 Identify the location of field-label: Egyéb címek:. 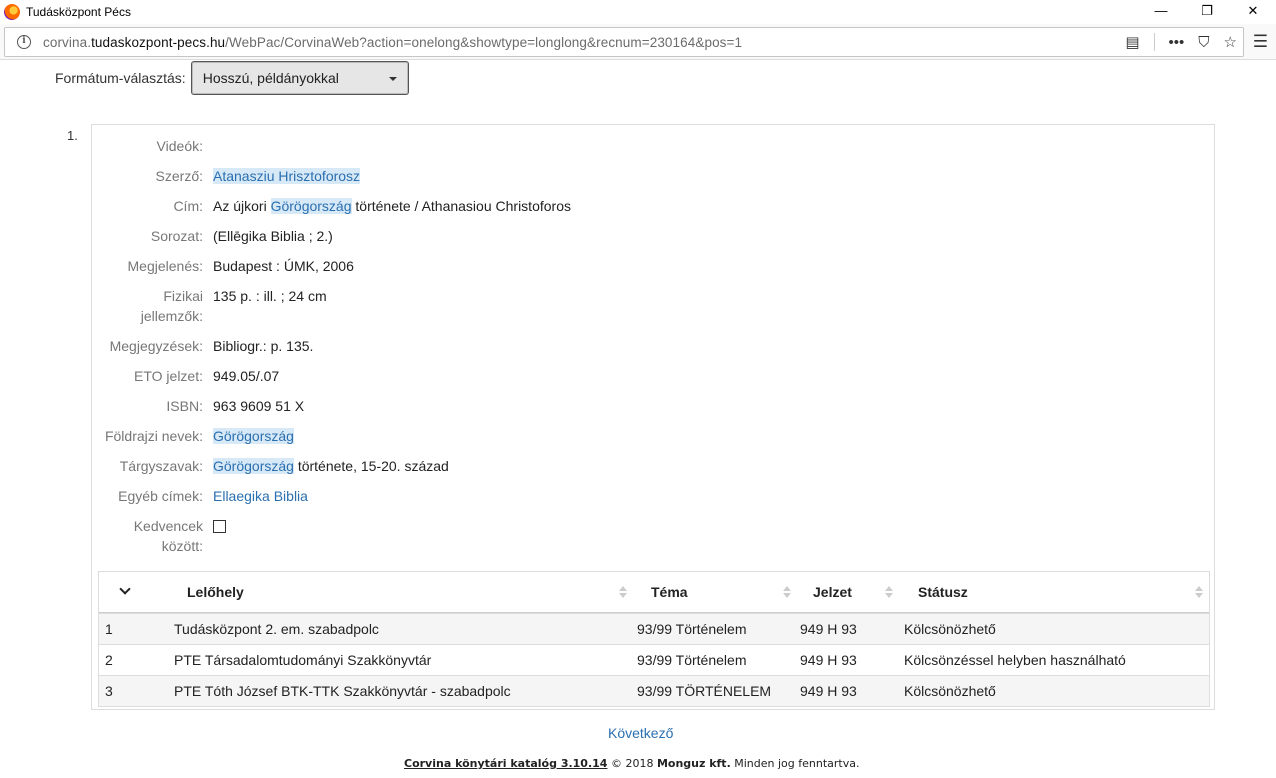
(160, 496).